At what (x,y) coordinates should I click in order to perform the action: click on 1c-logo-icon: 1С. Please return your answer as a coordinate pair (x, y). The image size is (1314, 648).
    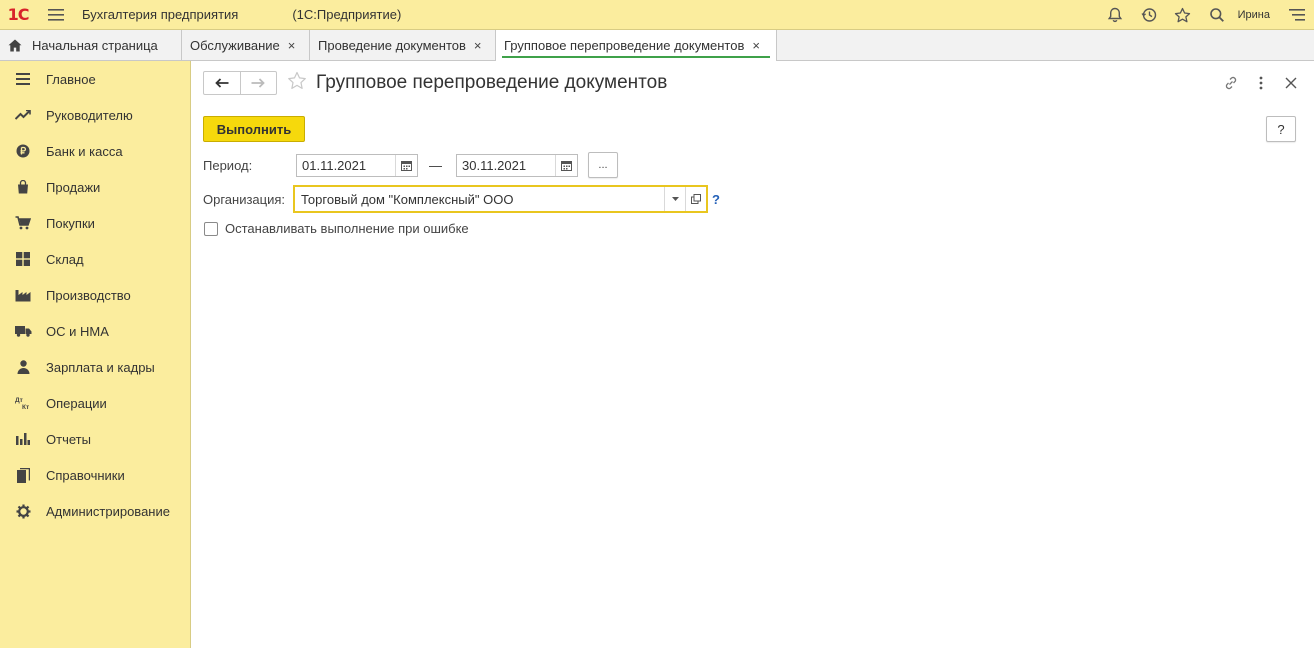
    Looking at the image, I should click on (18, 14).